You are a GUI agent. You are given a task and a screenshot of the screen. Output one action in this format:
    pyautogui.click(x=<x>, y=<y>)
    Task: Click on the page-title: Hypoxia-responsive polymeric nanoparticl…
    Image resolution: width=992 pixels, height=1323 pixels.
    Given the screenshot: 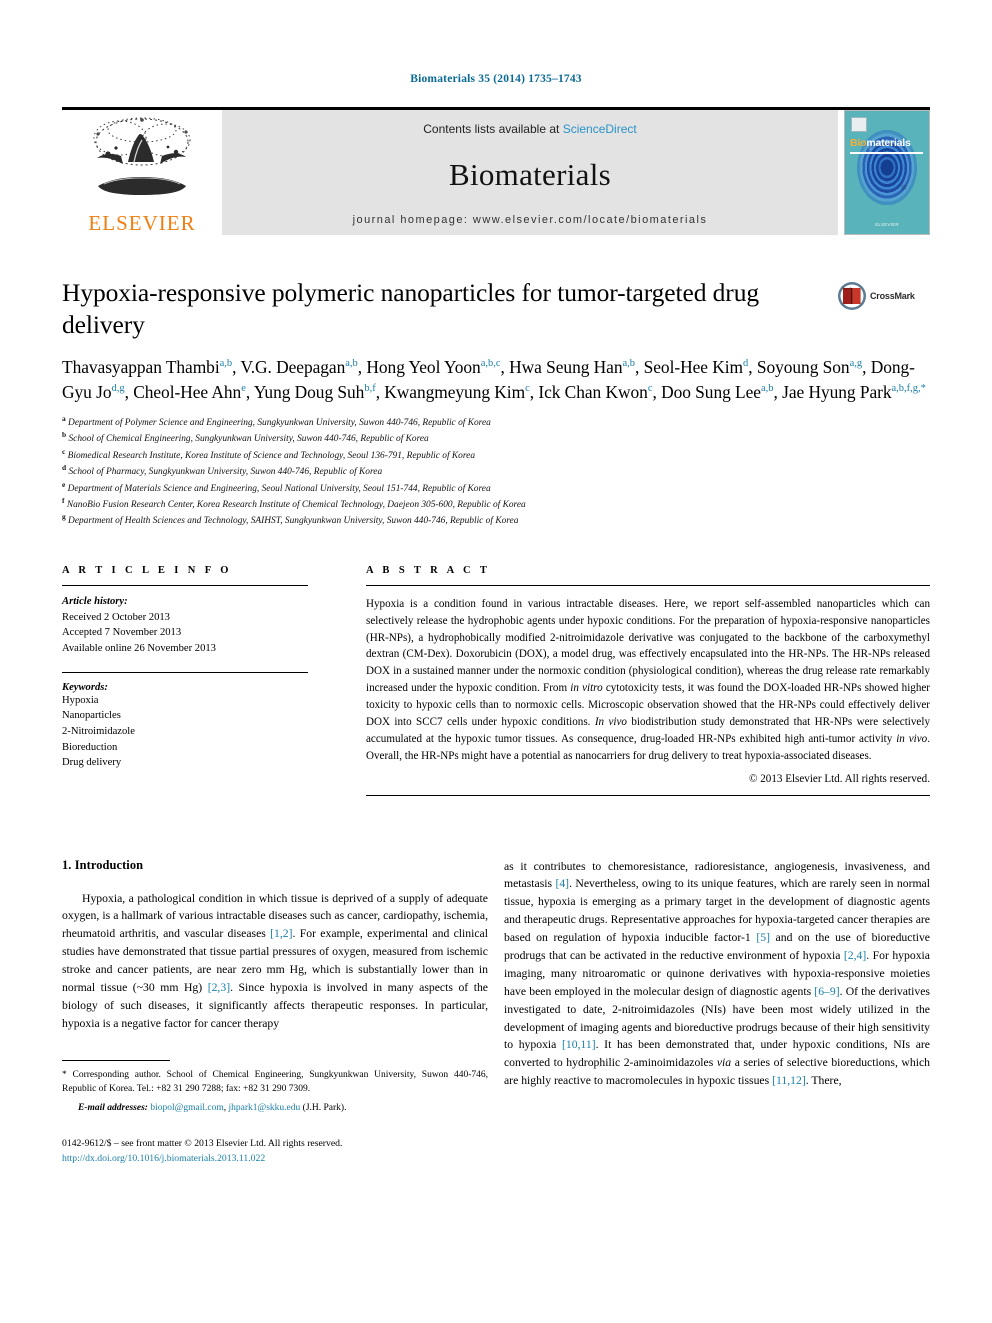 What is the action you would take?
    pyautogui.click(x=410, y=308)
    